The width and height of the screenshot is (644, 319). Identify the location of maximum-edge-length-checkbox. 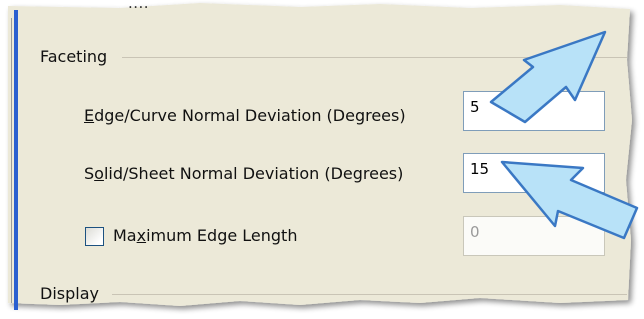
(94, 236).